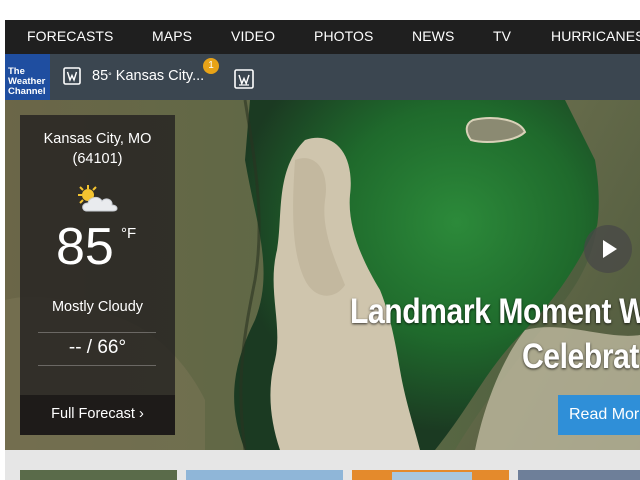  I want to click on location-pin-icon, so click(72, 76).